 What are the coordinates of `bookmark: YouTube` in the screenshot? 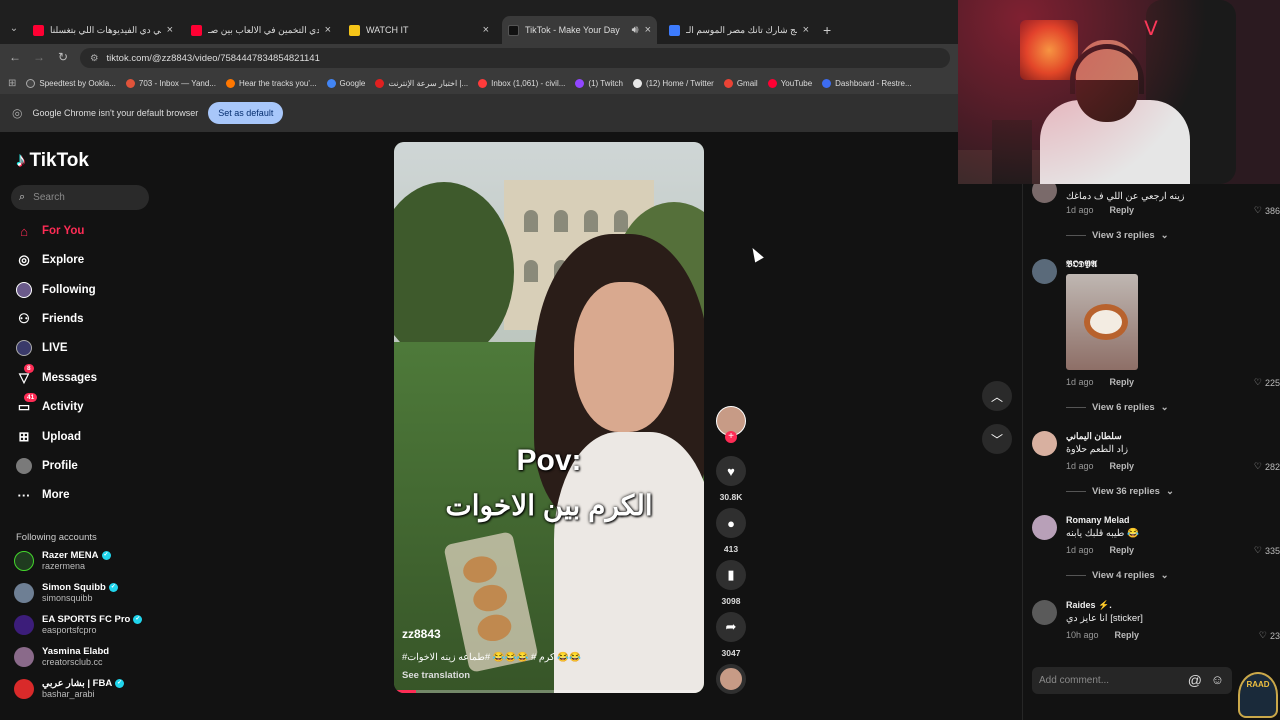 It's located at (789, 83).